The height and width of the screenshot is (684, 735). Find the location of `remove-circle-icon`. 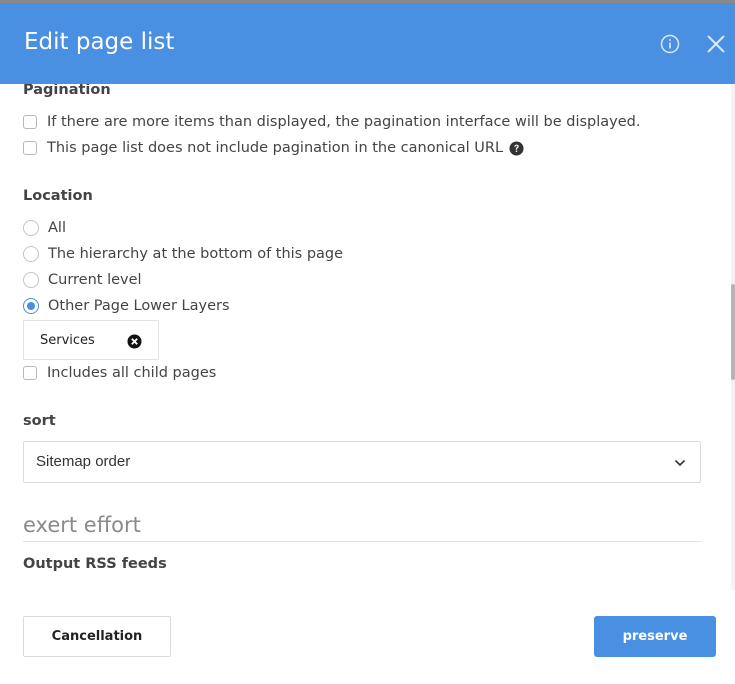

remove-circle-icon is located at coordinates (134, 341).